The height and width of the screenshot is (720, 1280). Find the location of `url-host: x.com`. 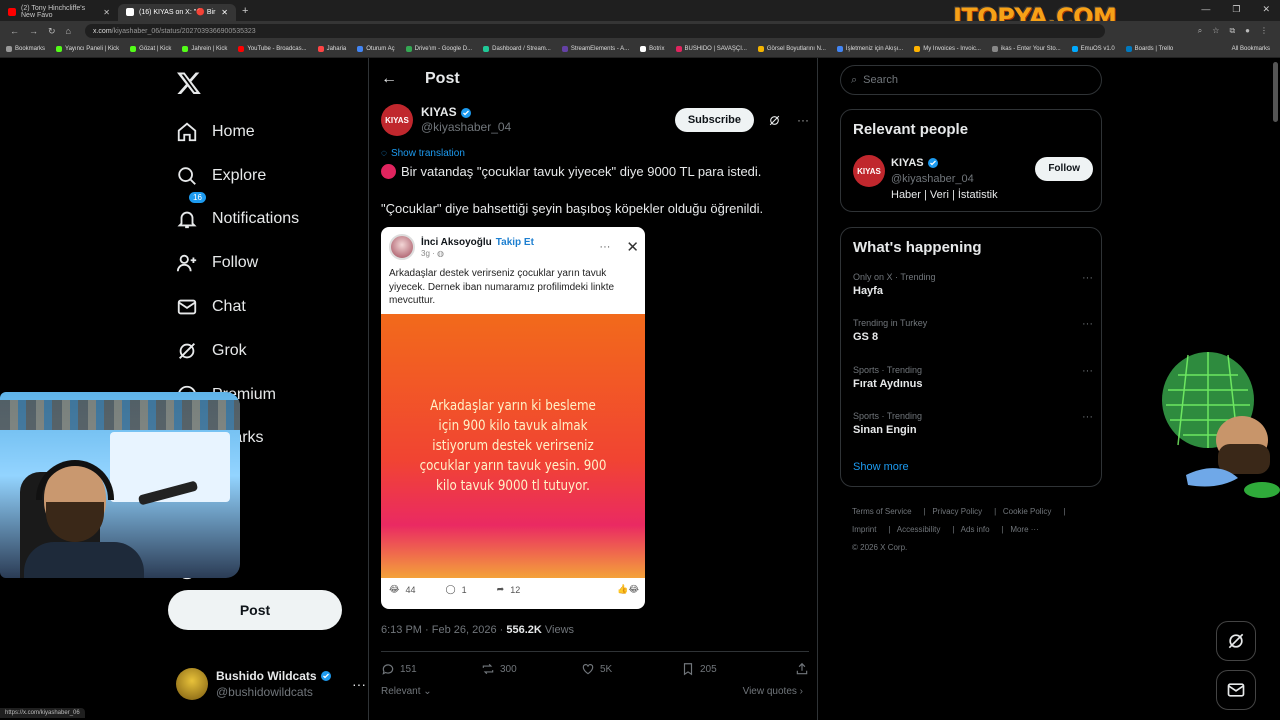

url-host: x.com is located at coordinates (102, 31).